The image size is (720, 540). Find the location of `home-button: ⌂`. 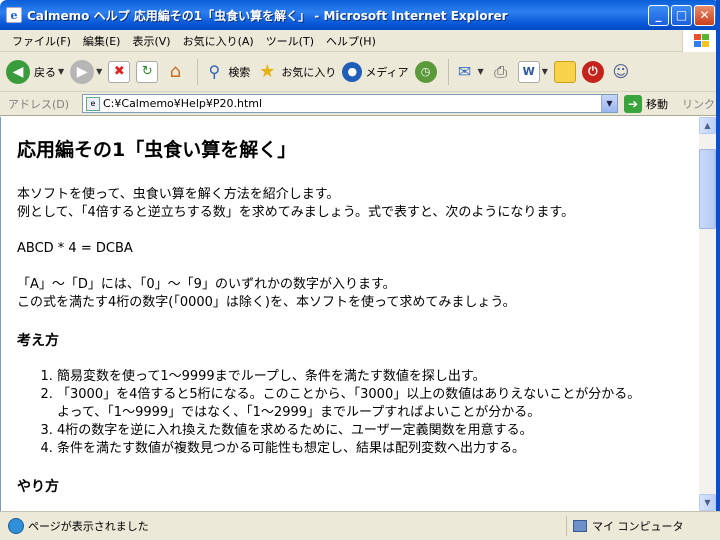

home-button: ⌂ is located at coordinates (175, 72).